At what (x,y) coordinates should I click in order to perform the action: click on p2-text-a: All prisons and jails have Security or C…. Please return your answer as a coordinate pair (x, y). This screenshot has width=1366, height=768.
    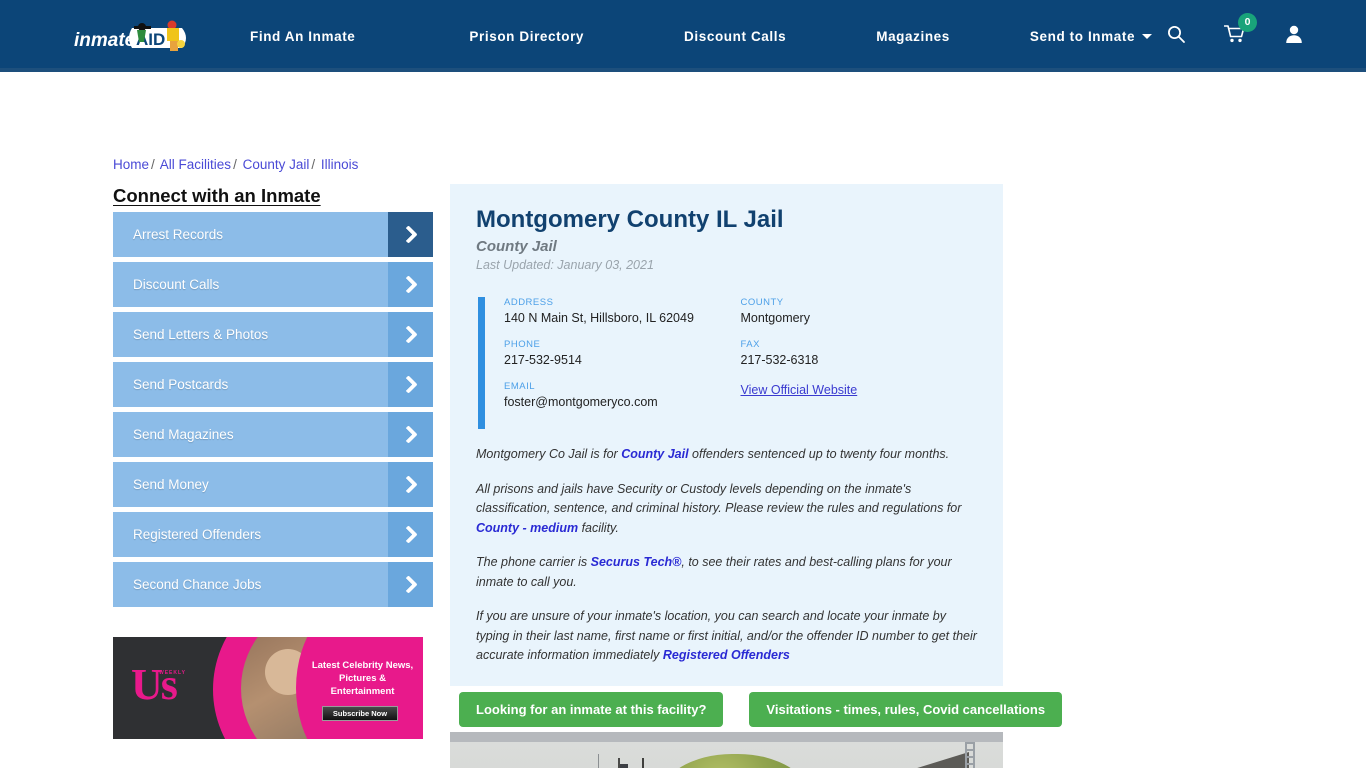
    Looking at the image, I should click on (719, 498).